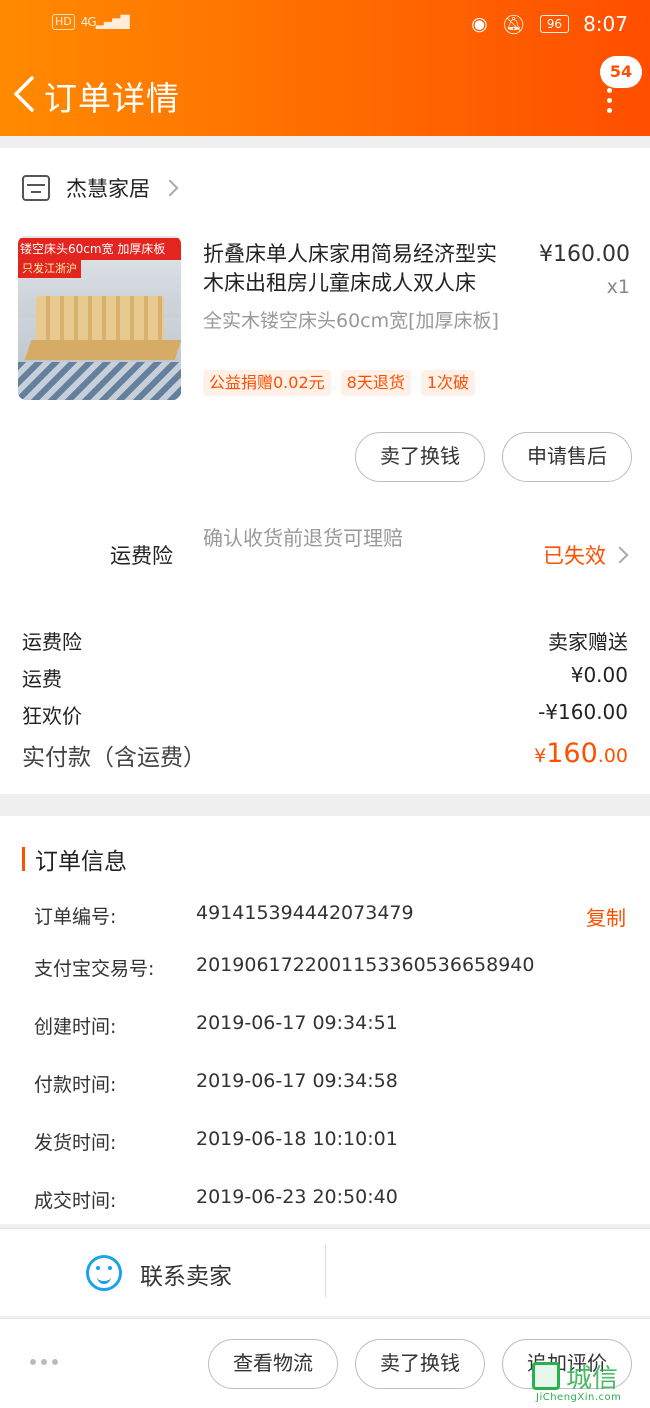  I want to click on insurance-status-text: 已失效, so click(574, 556).